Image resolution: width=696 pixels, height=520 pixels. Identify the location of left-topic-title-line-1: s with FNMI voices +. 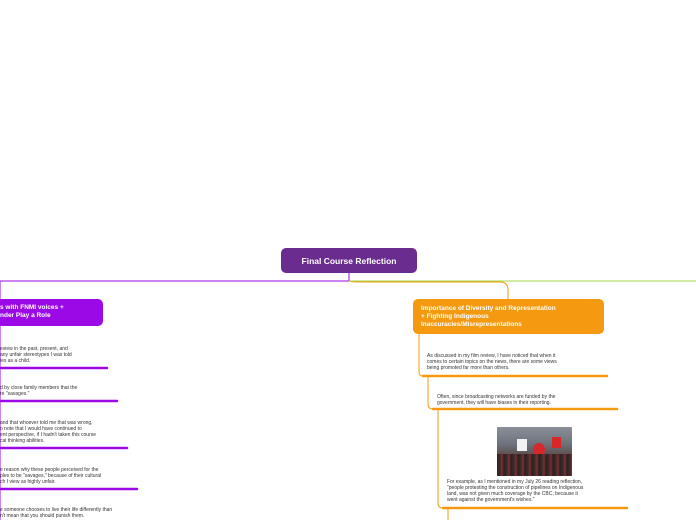
(32, 307).